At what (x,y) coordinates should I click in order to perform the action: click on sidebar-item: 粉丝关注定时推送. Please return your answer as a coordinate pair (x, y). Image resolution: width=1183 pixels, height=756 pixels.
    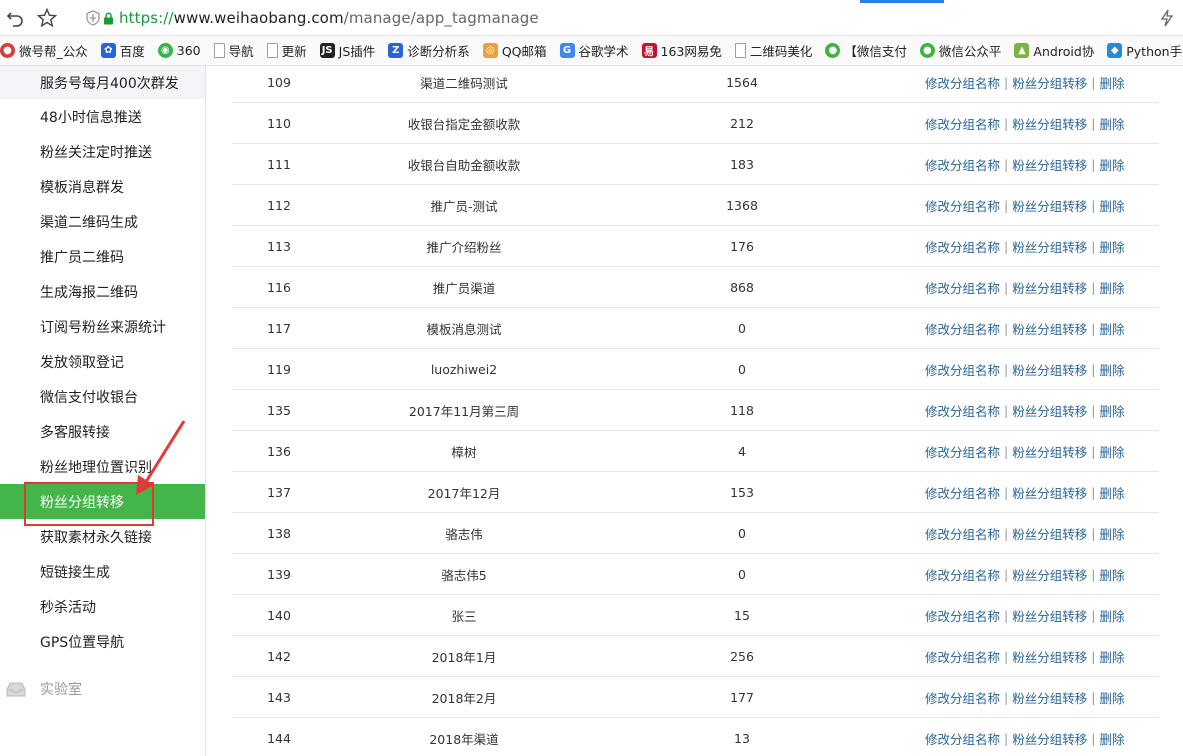
    Looking at the image, I should click on (102, 151).